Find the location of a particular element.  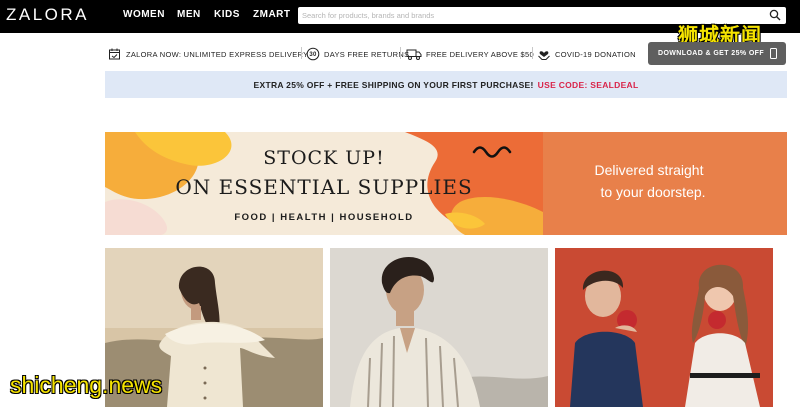

usp-express-delivery: ZALORA NOW: UNLIMITED EXPRESS DELIVERY is located at coordinates (208, 54).